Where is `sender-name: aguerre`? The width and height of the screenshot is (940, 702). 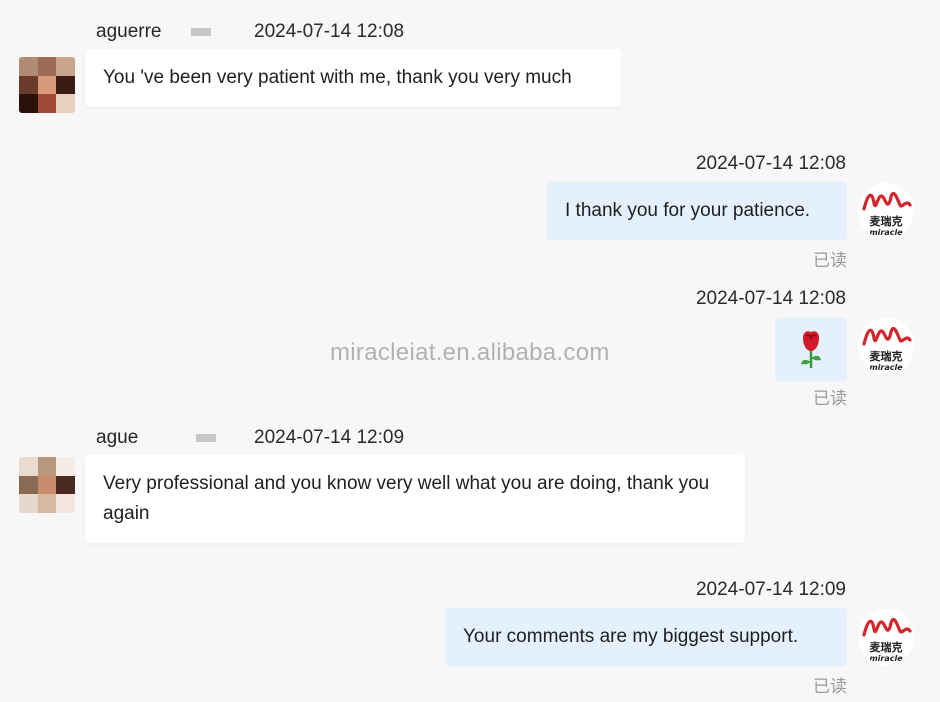 sender-name: aguerre is located at coordinates (156, 32).